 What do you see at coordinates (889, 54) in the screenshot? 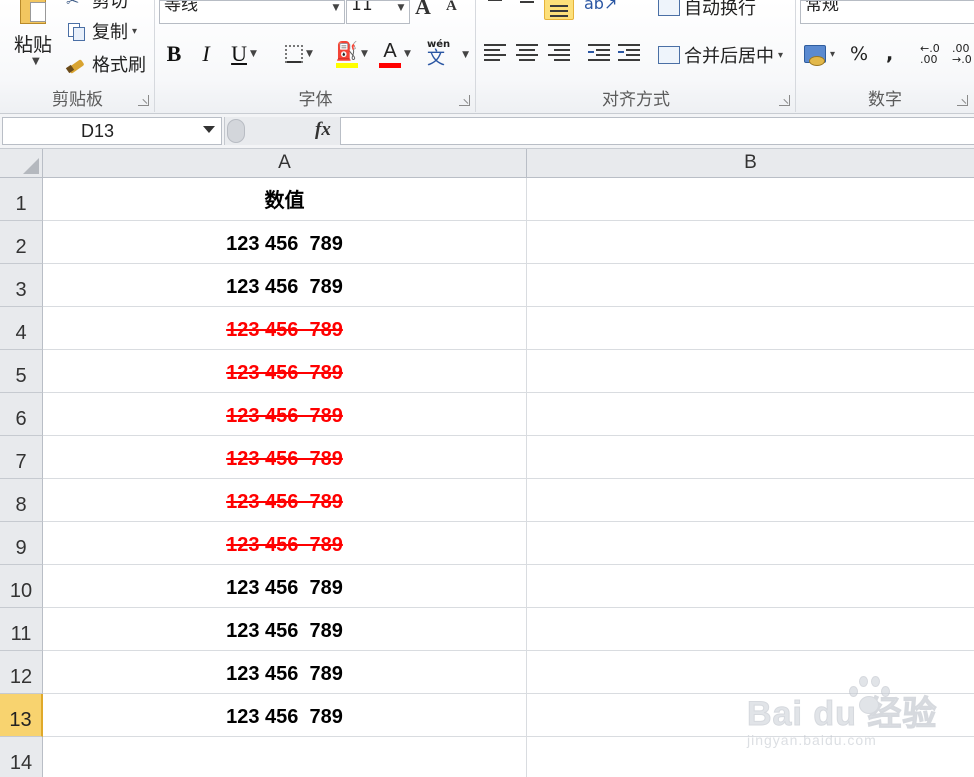
I see `comma-style-button: ,` at bounding box center [889, 54].